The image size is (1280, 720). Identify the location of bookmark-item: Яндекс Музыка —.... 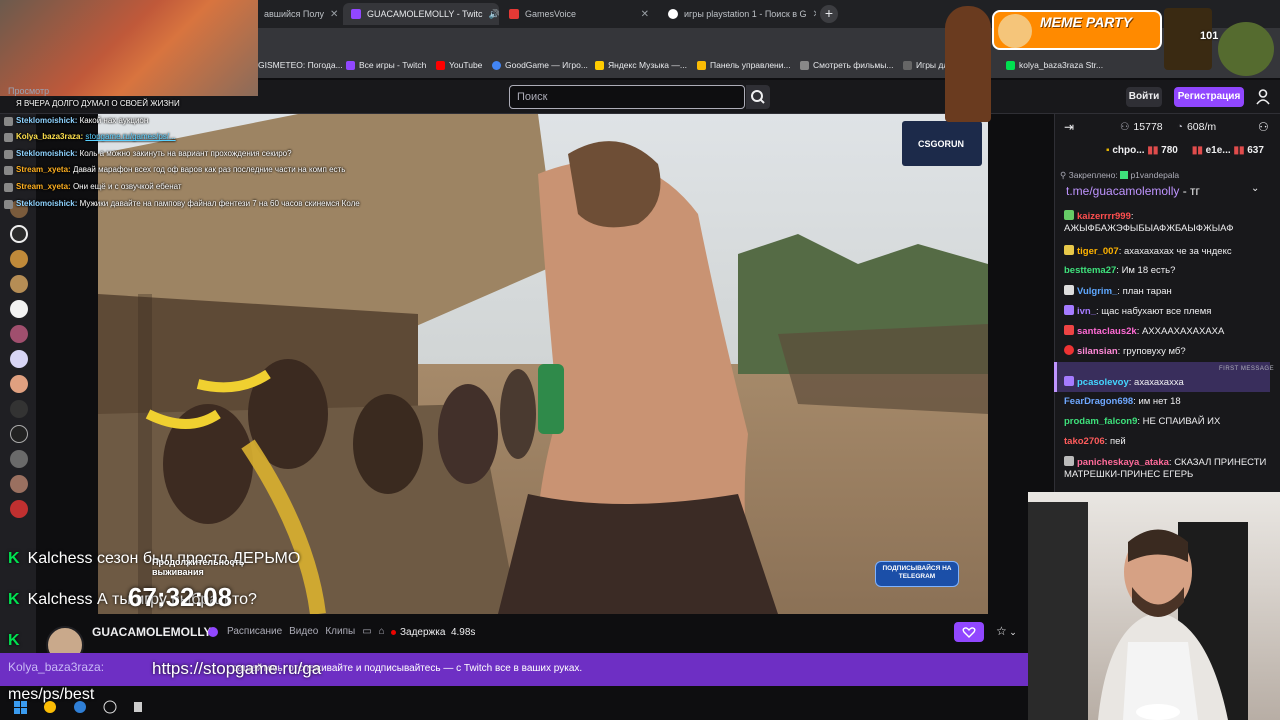
(641, 65).